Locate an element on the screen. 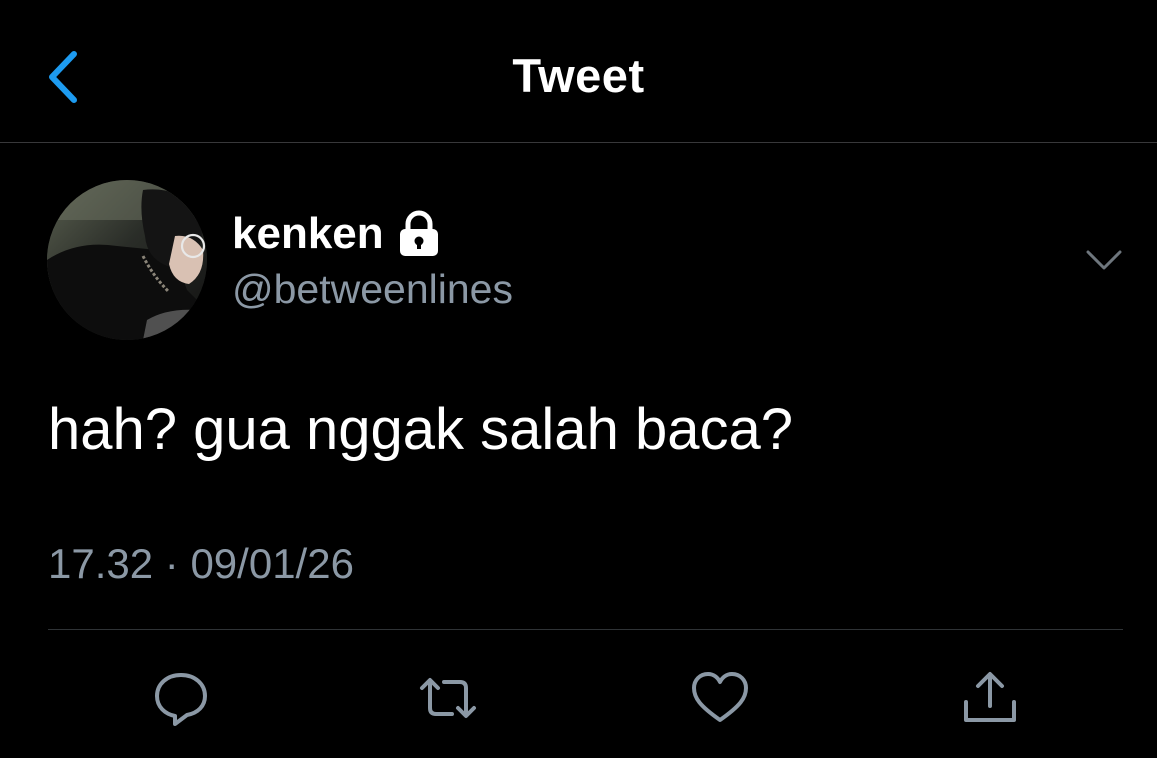 This screenshot has width=1157, height=758. avatar is located at coordinates (127, 260).